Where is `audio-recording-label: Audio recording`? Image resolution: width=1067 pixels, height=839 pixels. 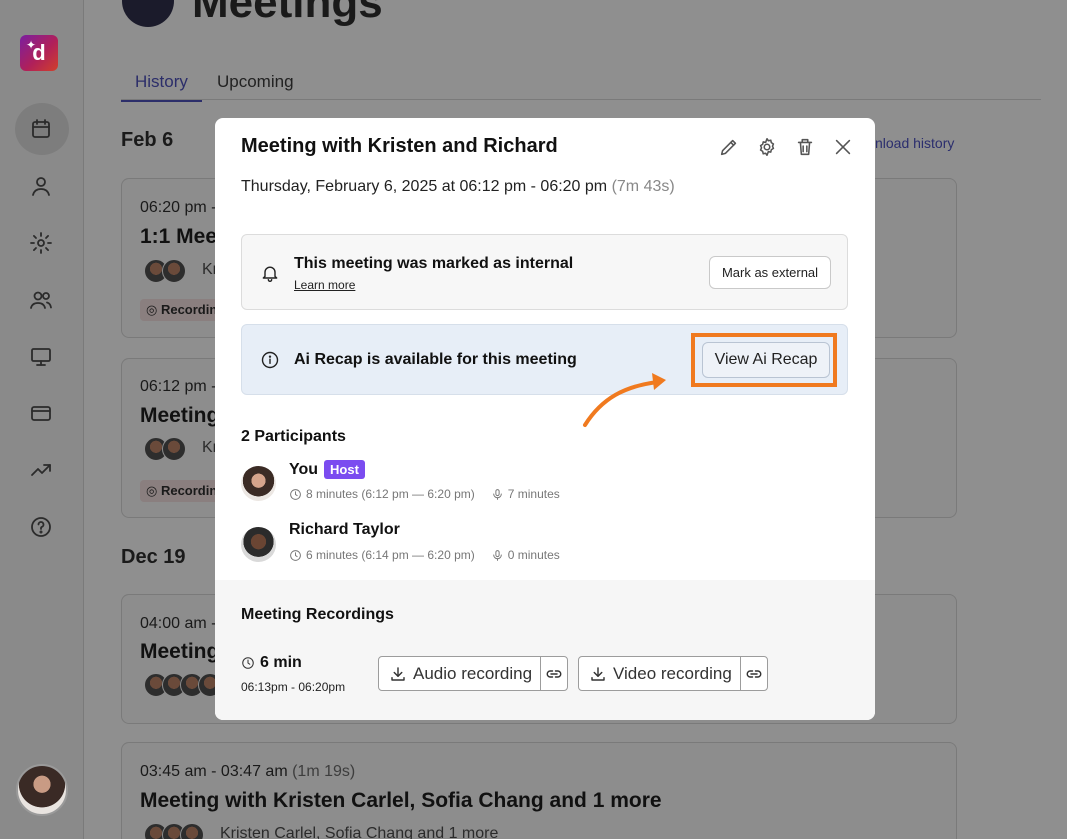 audio-recording-label: Audio recording is located at coordinates (473, 673).